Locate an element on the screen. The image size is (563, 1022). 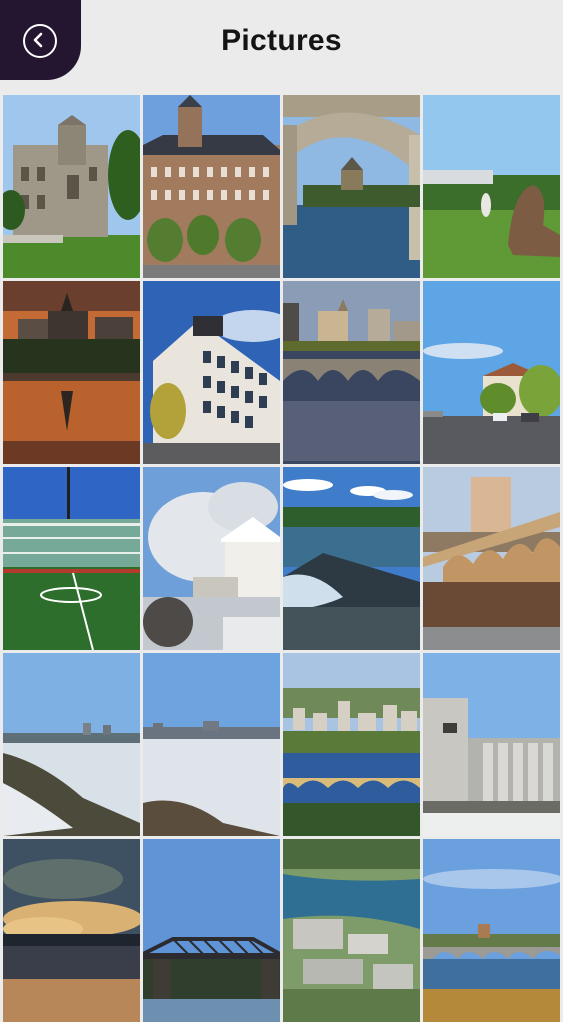
photo-river-weir is located at coordinates (351, 558).